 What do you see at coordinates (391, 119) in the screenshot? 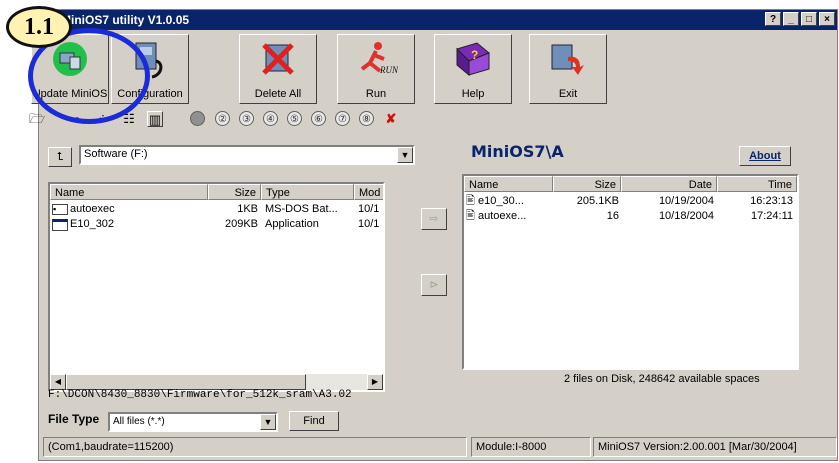
I see `disconnect-icon: ✘` at bounding box center [391, 119].